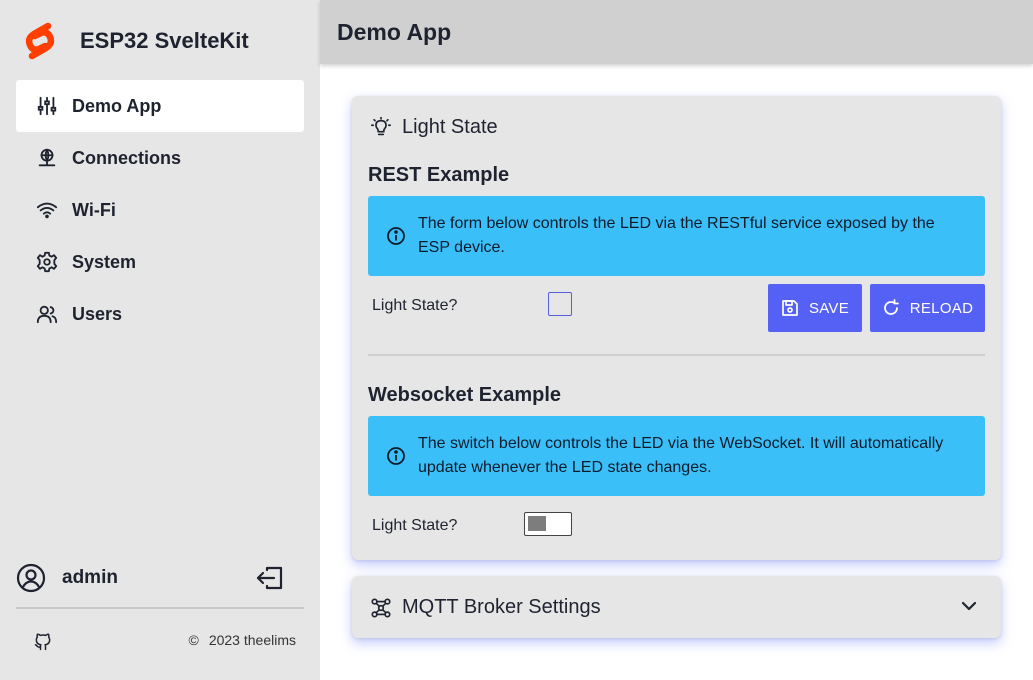 The width and height of the screenshot is (1033, 680). Describe the element at coordinates (47, 210) in the screenshot. I see `wifi-icon` at that location.